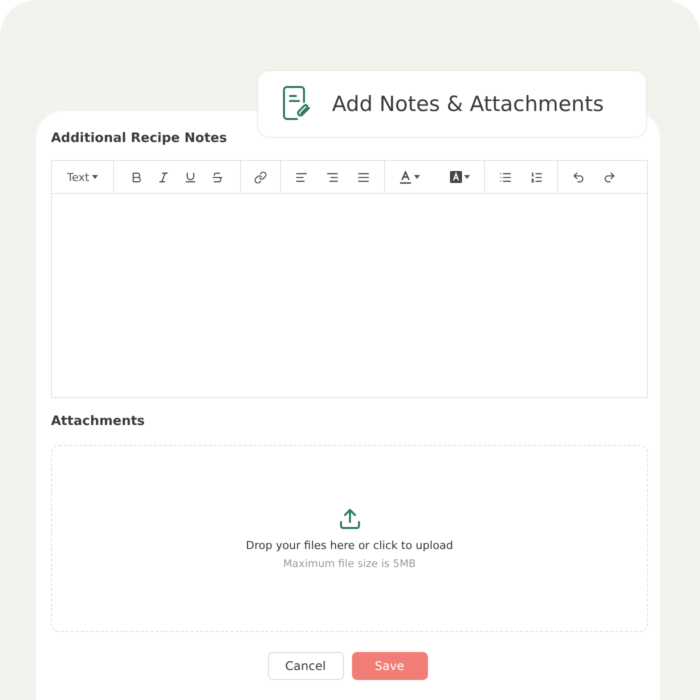  What do you see at coordinates (137, 177) in the screenshot?
I see `bold-button` at bounding box center [137, 177].